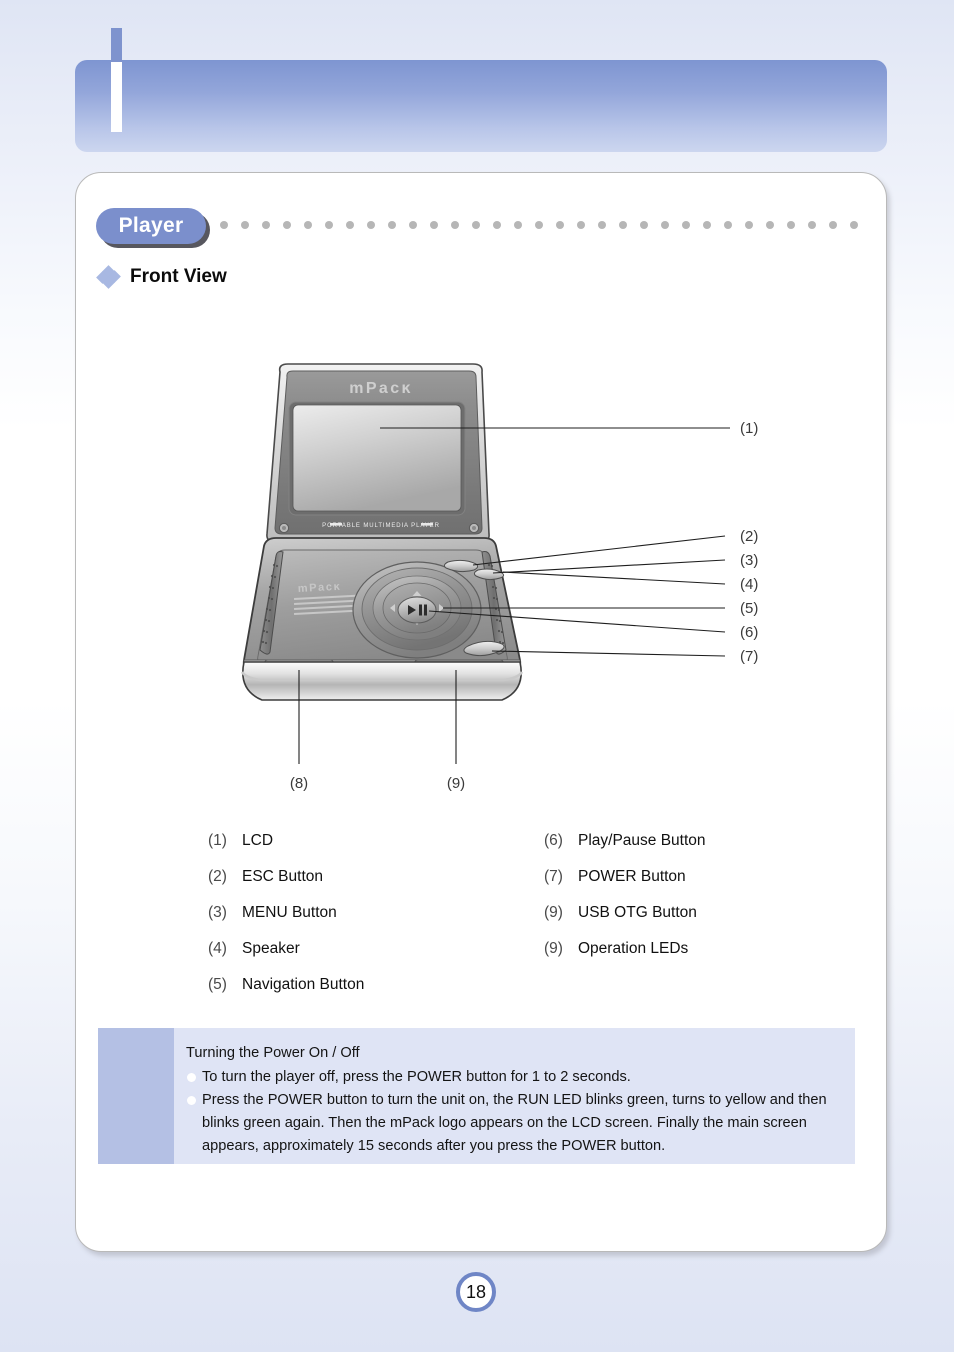  I want to click on legend-row: (3) MENU Button, so click(286, 922).